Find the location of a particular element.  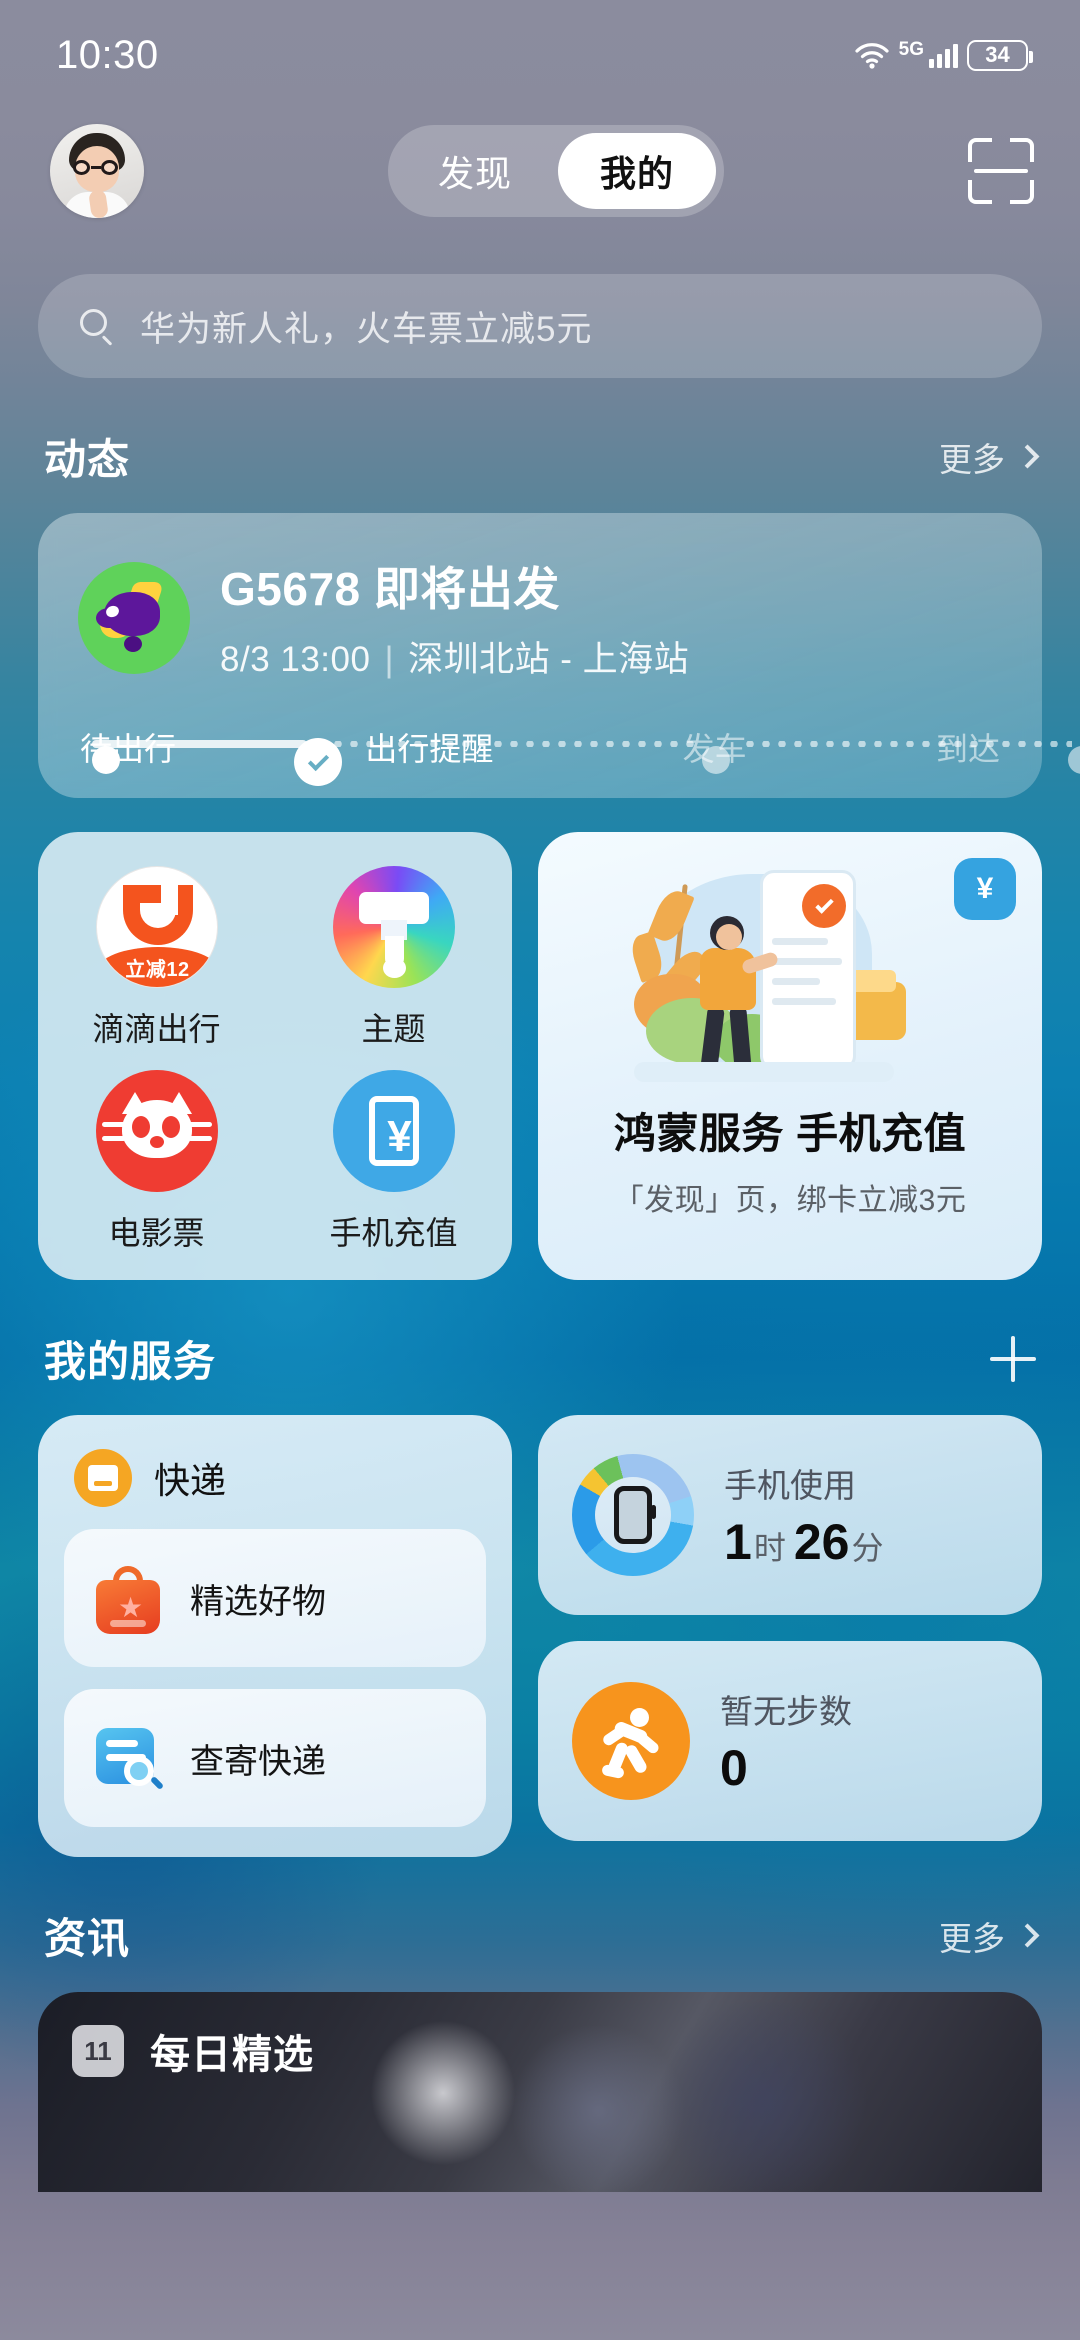

step-count-texts: 暂无步数 0 is located at coordinates (786, 1741).